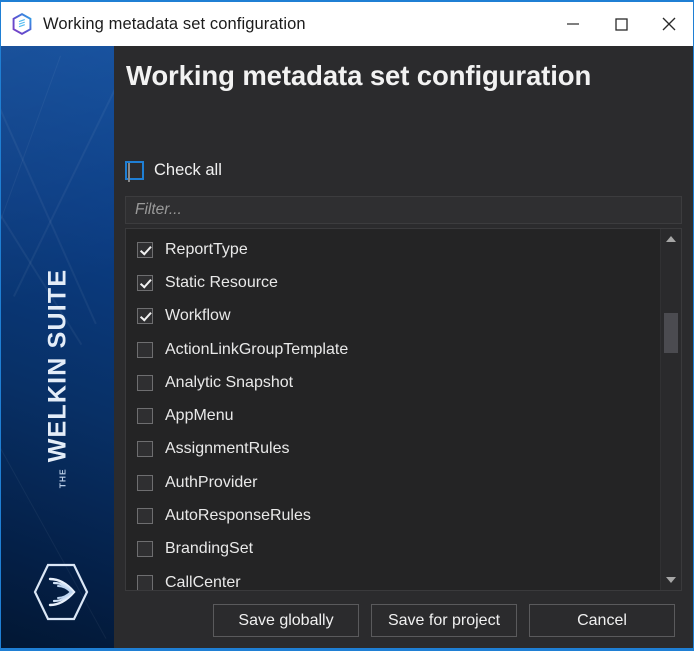 The height and width of the screenshot is (651, 694). I want to click on list-item-label: Static Resource, so click(221, 282).